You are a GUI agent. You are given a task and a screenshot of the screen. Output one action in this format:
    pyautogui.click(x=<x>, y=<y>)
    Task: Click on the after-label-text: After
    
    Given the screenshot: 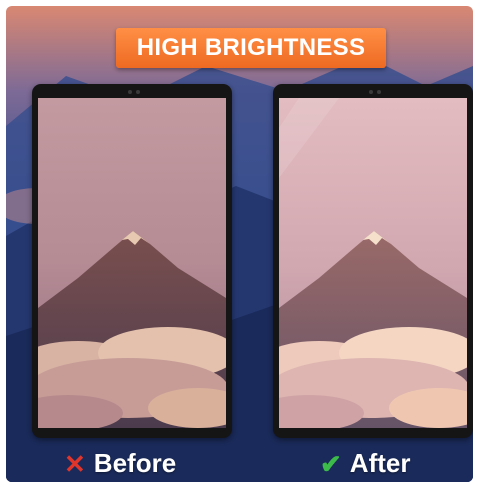 What is the action you would take?
    pyautogui.click(x=380, y=463)
    